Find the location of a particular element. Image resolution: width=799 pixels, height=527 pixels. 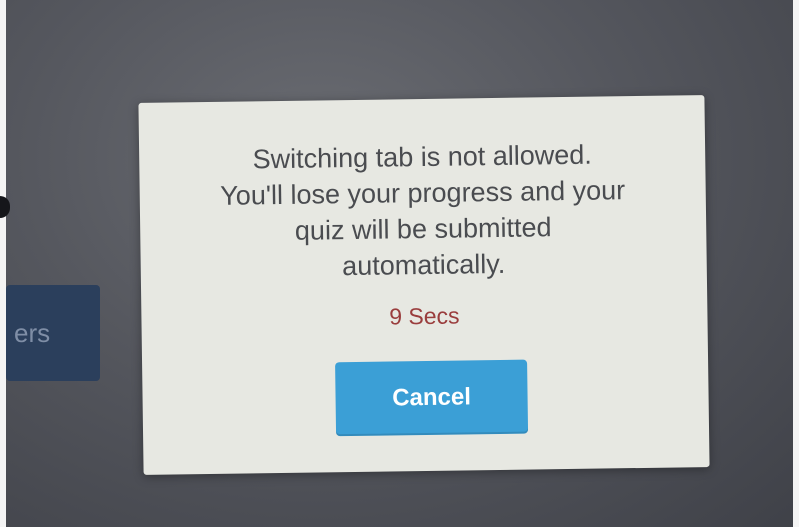

screen-bezel-right is located at coordinates (796, 263).